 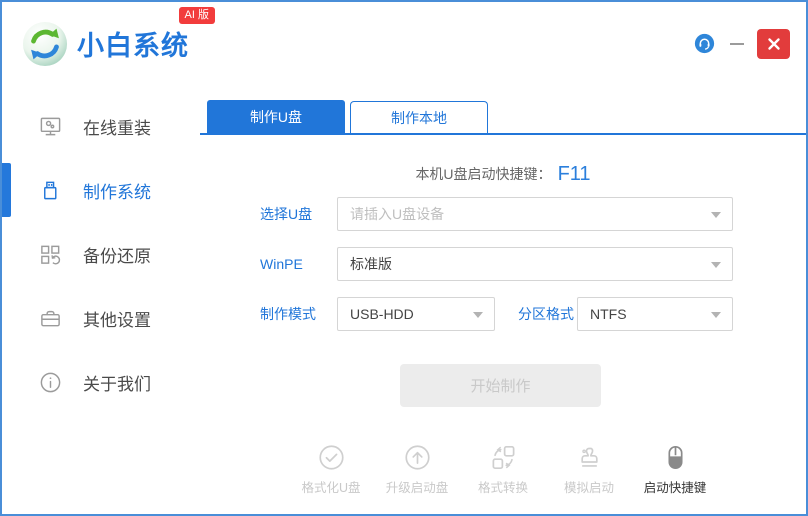 I want to click on footer-toolbar: 格式化U盘 升级启动盘 格式转换 模拟启动 启动快捷键, so click(x=503, y=470).